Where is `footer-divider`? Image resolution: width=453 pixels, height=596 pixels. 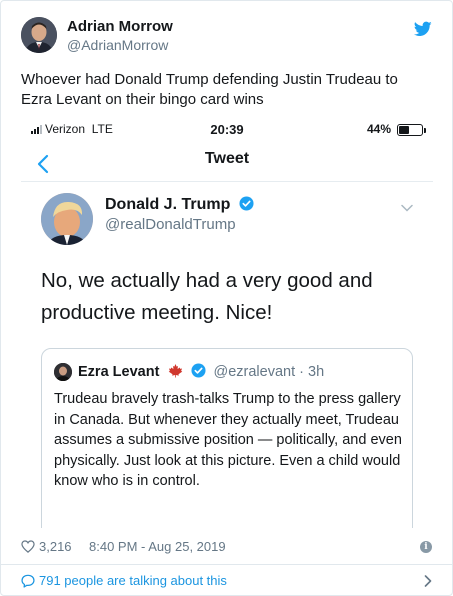
footer-divider is located at coordinates (226, 564).